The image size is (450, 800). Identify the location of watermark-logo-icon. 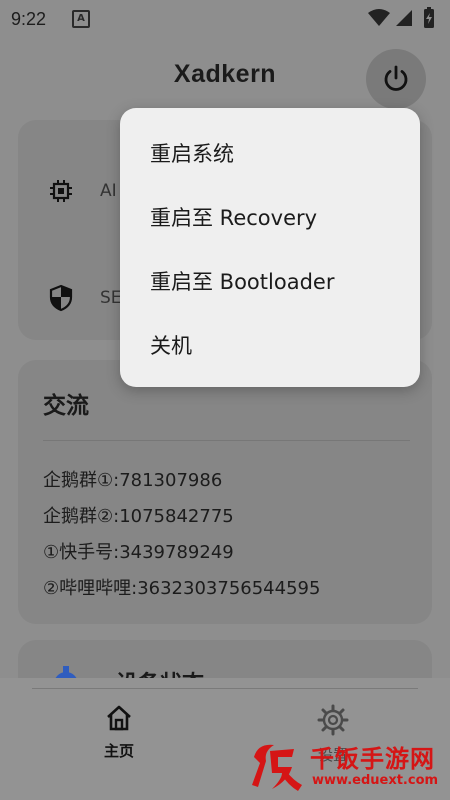
(277, 767).